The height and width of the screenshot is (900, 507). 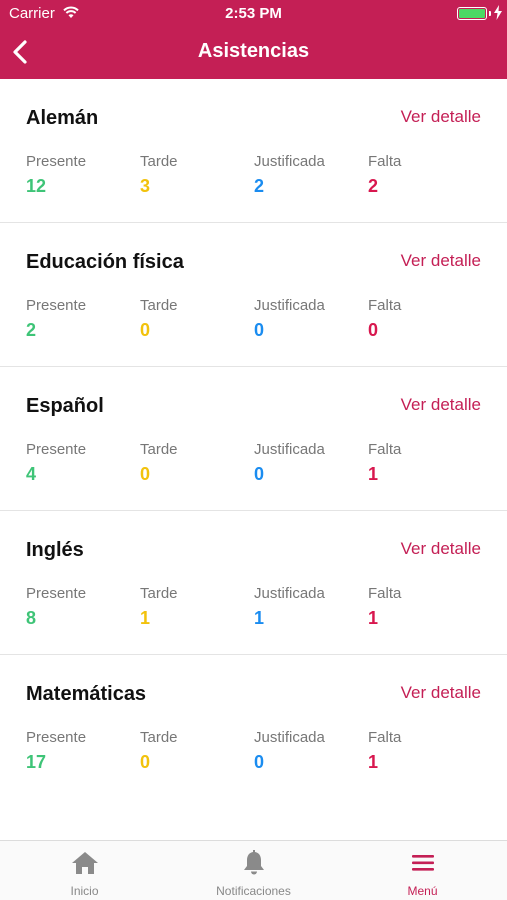 What do you see at coordinates (65, 406) in the screenshot?
I see `subject-name: Español` at bounding box center [65, 406].